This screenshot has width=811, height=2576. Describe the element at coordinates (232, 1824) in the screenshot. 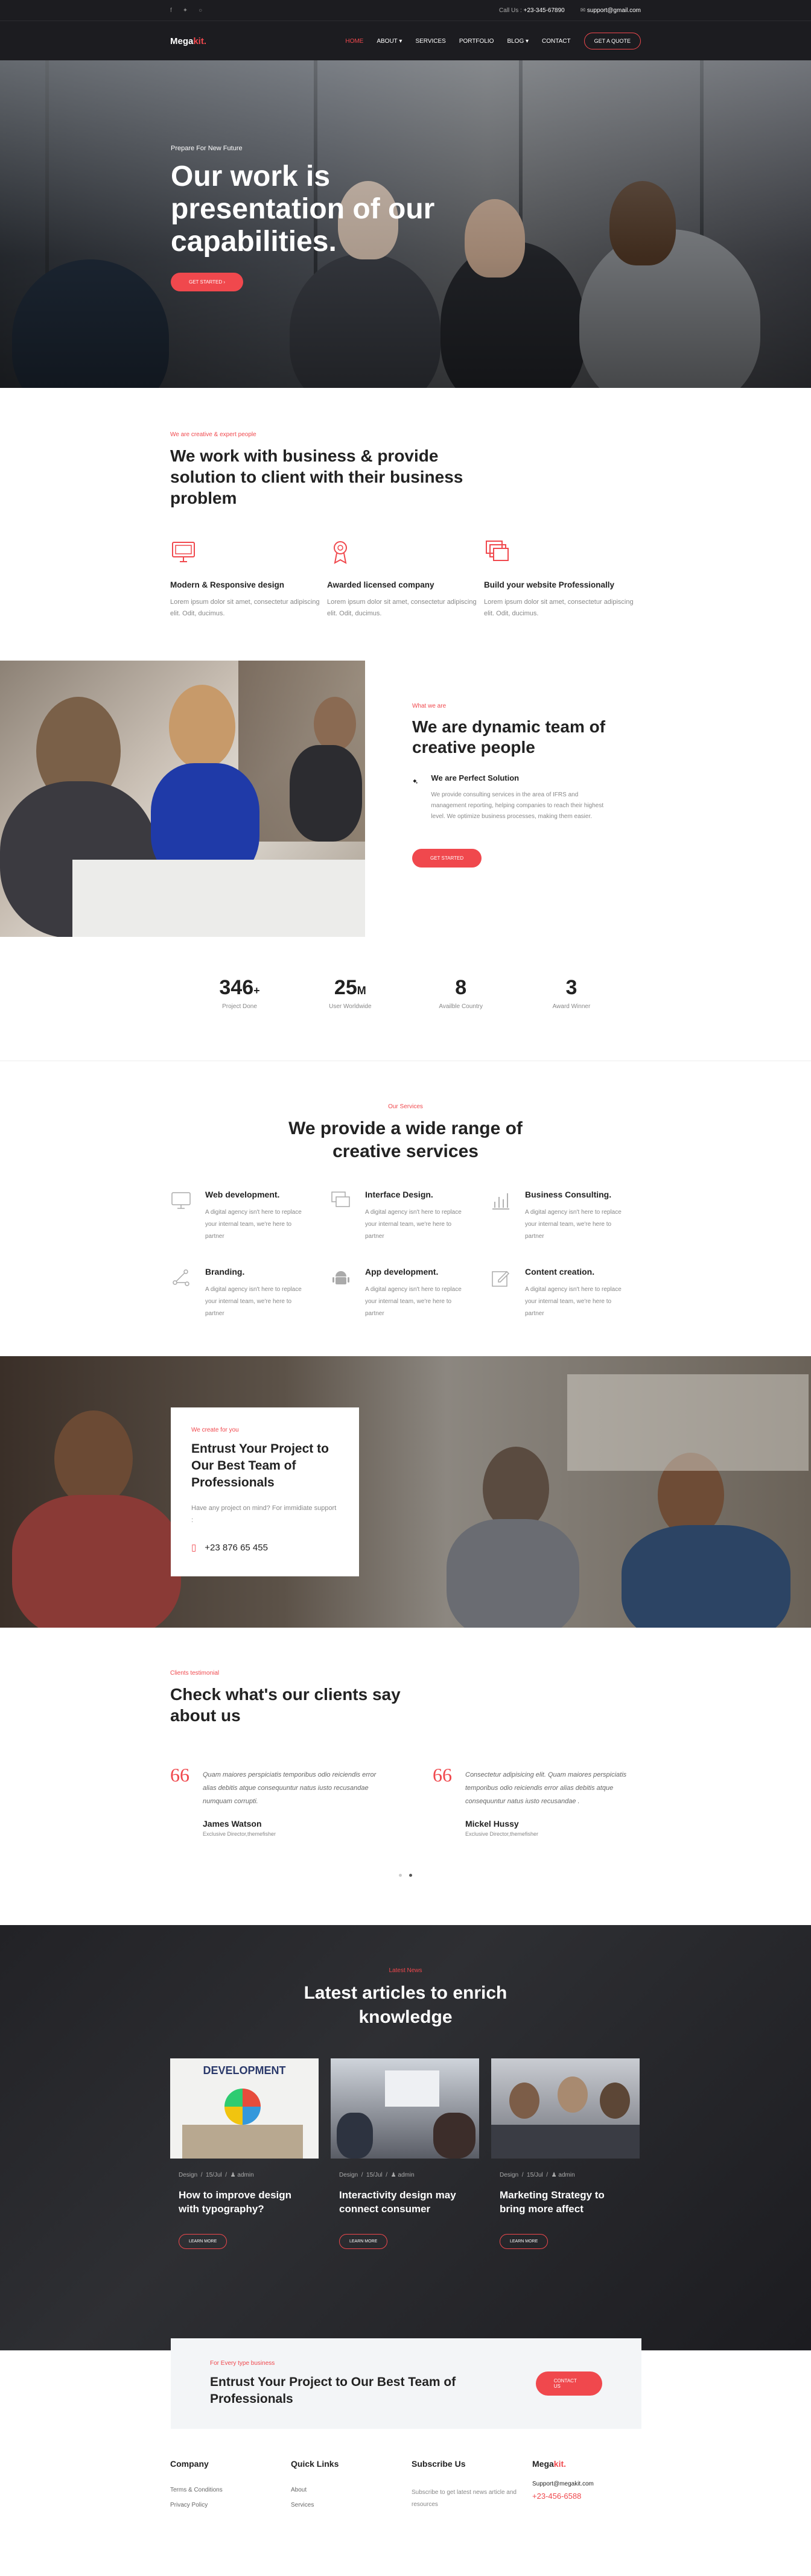

I see `testimonial-name: James Watson` at that location.